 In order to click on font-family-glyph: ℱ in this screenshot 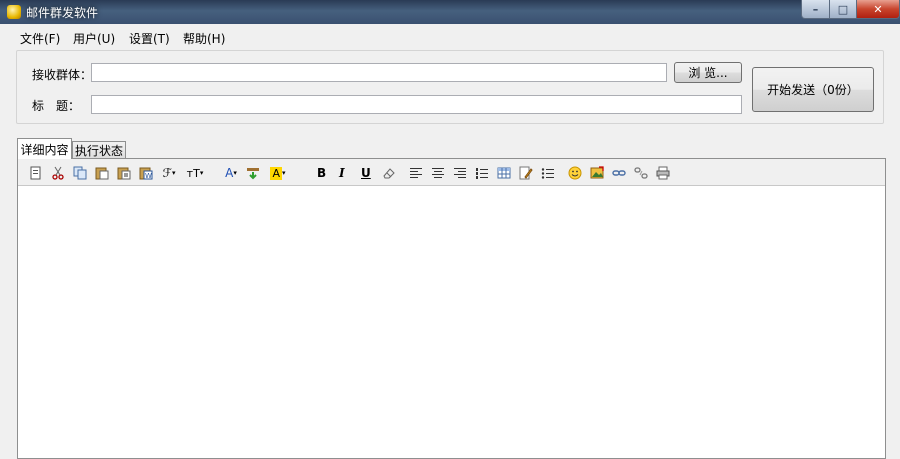, I will do `click(167, 173)`.